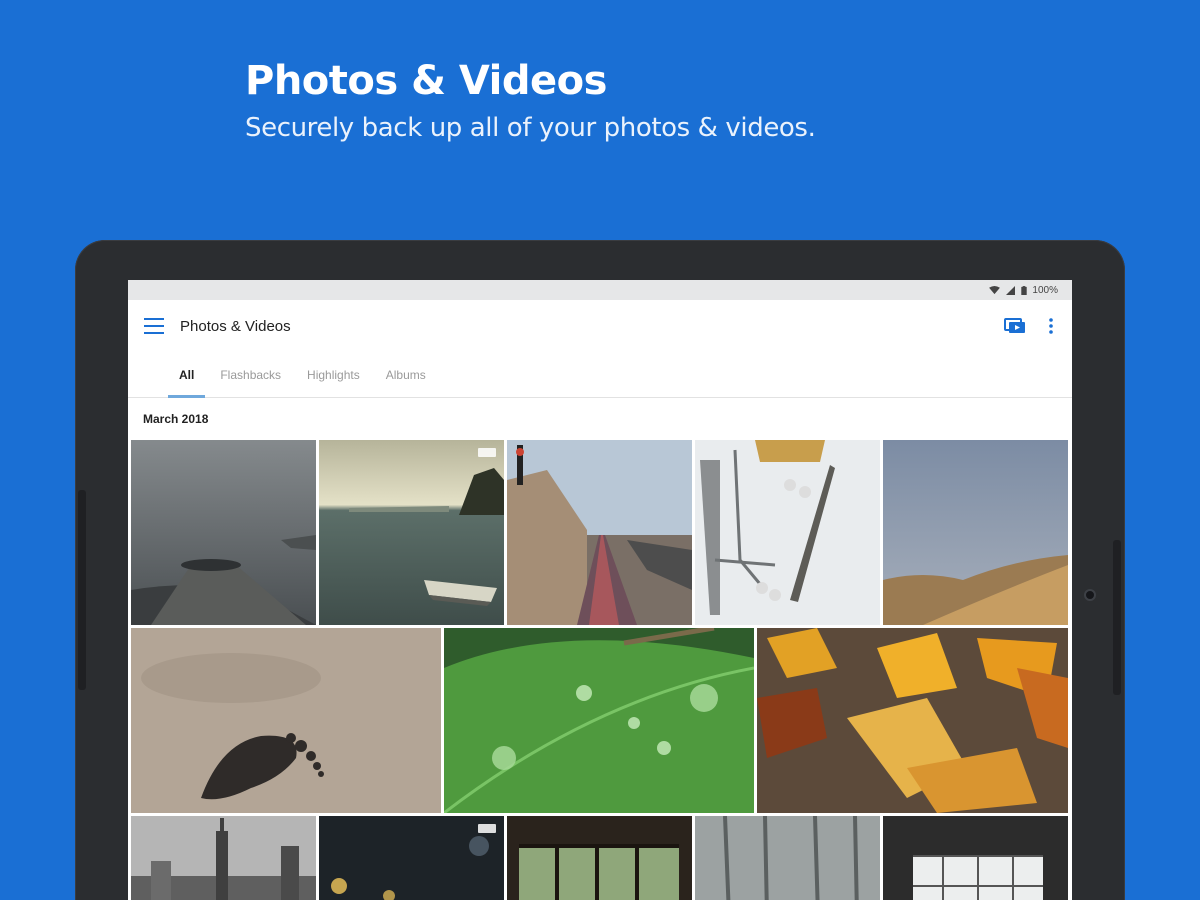 The image size is (1200, 900). I want to click on tab-albums: Albums, so click(406, 375).